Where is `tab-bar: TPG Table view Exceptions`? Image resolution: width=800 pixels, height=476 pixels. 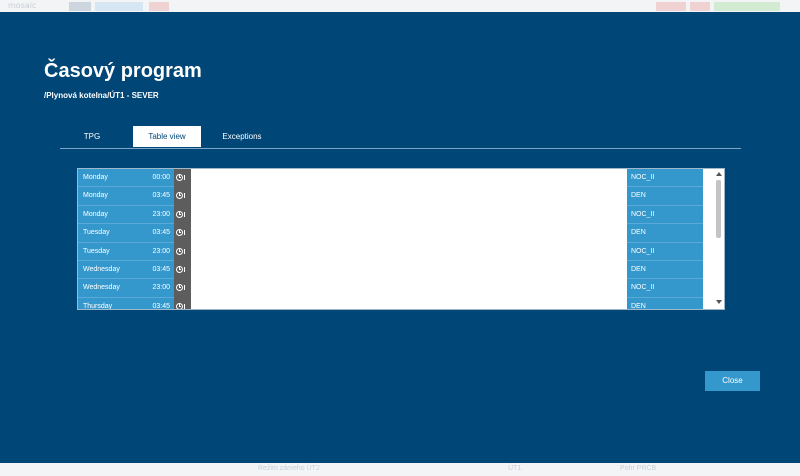
tab-bar: TPG Table view Exceptions is located at coordinates (400, 137).